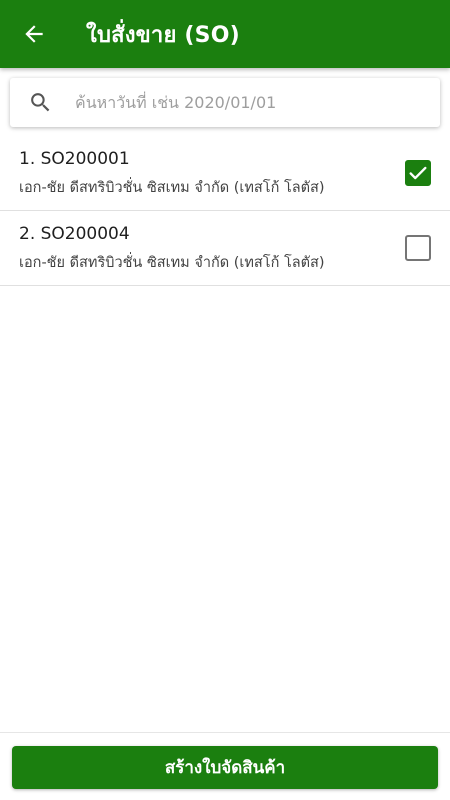  I want to click on checkmark-icon, so click(418, 173).